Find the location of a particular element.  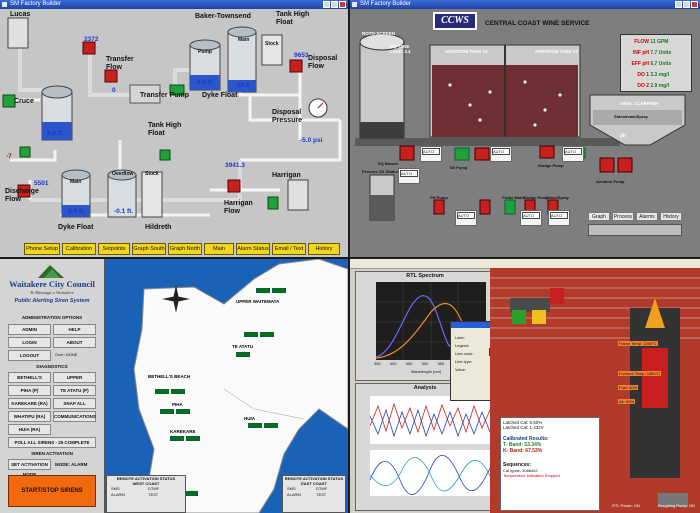

prop-value: Value: is located at coordinates (461, 369).